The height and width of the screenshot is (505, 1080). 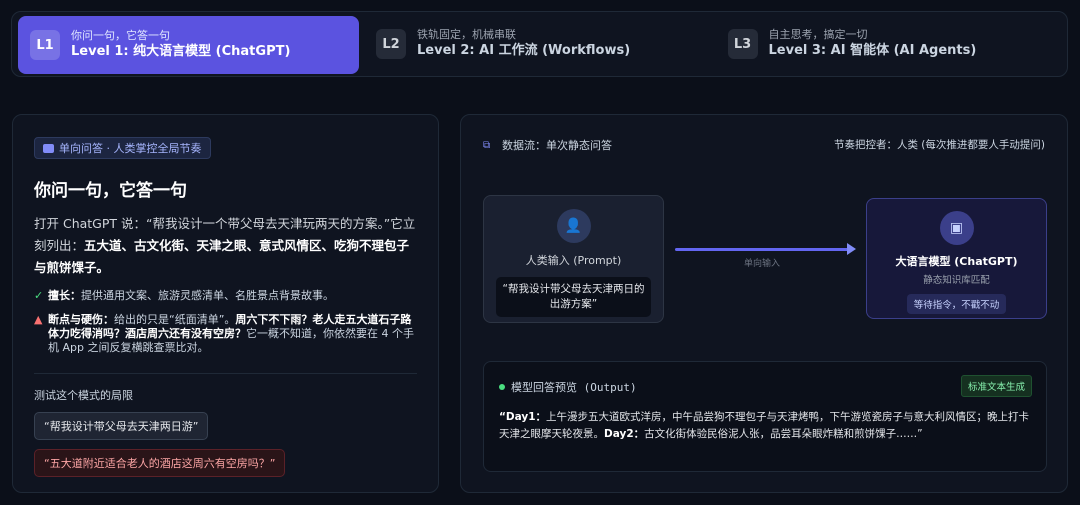 I want to click on tempo-label: 节奏把控者：人类 (每次推进都要人手动提问), so click(x=939, y=145).